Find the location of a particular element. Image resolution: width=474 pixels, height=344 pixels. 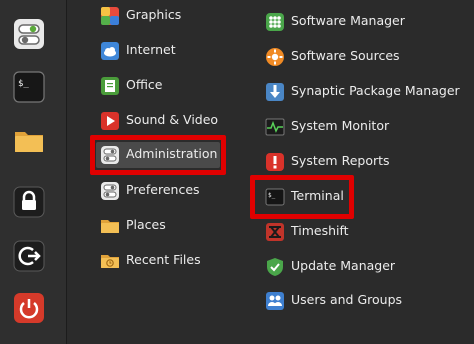

users-icon is located at coordinates (275, 301).